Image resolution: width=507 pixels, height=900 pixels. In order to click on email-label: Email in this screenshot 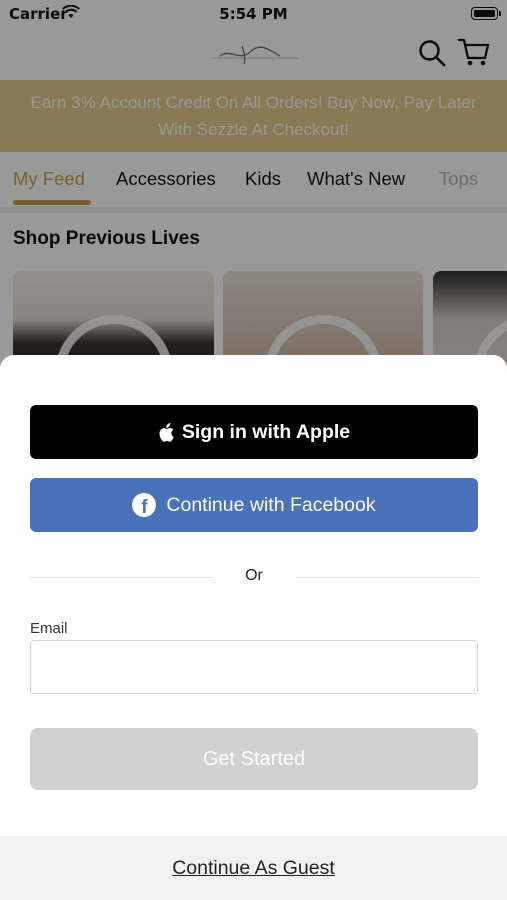, I will do `click(49, 628)`.